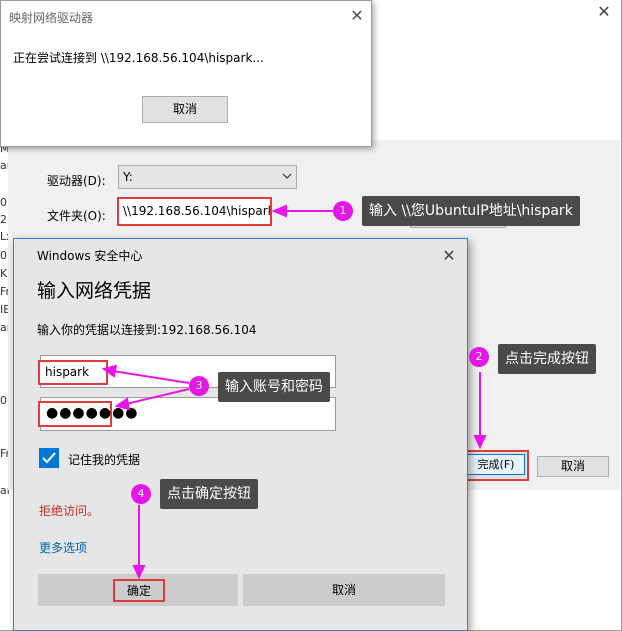 The width and height of the screenshot is (622, 631). Describe the element at coordinates (479, 357) in the screenshot. I see `step-badge-2: 2` at that location.